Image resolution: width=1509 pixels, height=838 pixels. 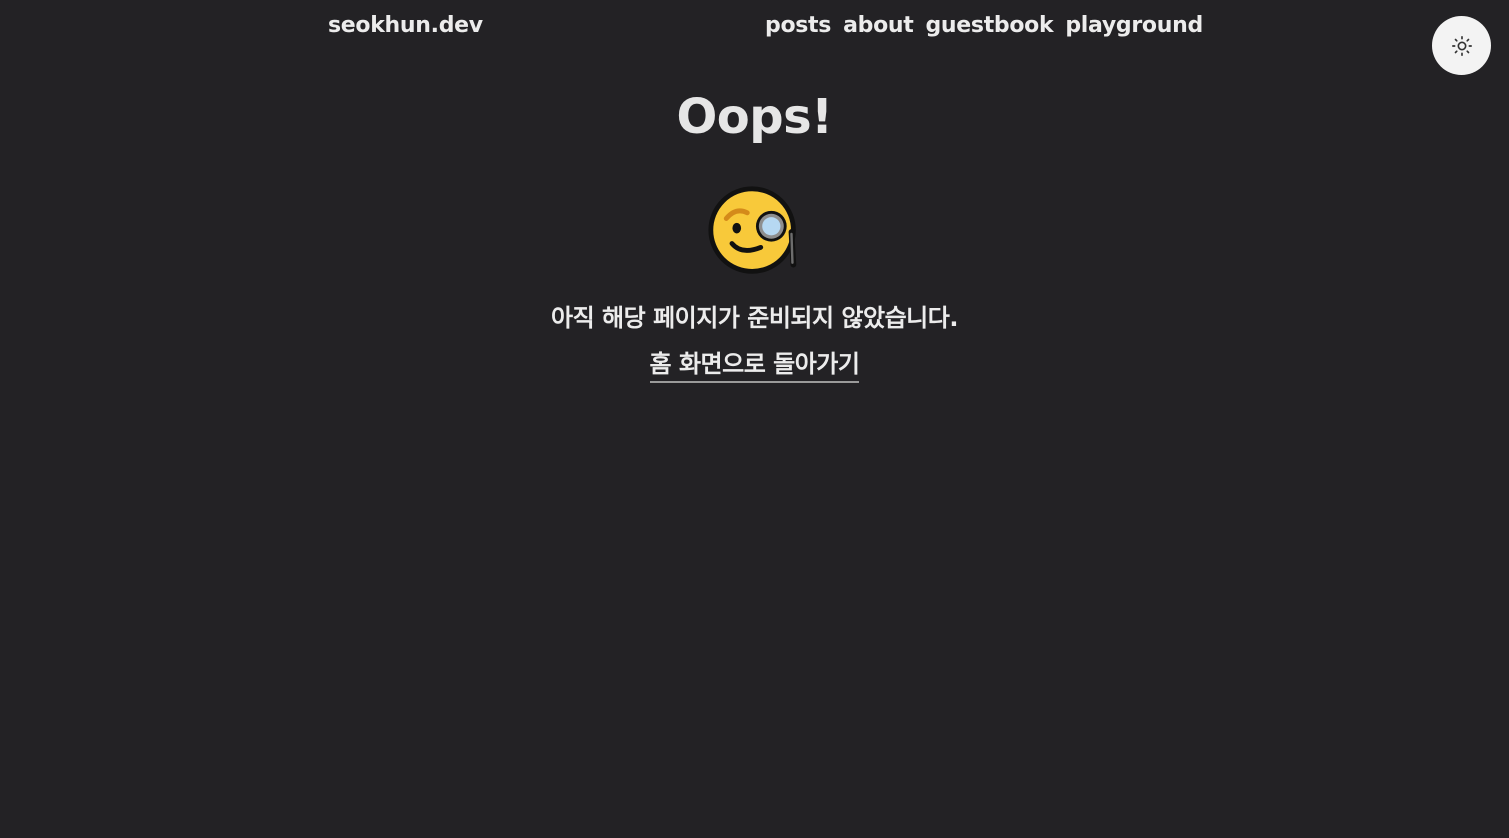 What do you see at coordinates (405, 26) in the screenshot?
I see `site-logo-link: seokhun.dev` at bounding box center [405, 26].